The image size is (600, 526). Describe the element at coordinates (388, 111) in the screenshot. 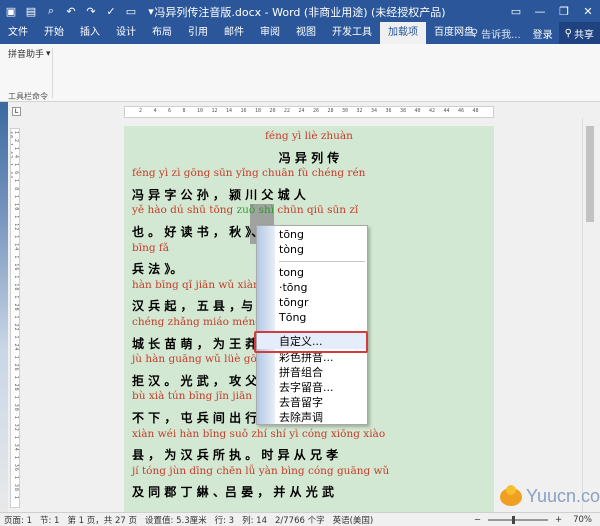

I see `ruler-tick: 36` at that location.